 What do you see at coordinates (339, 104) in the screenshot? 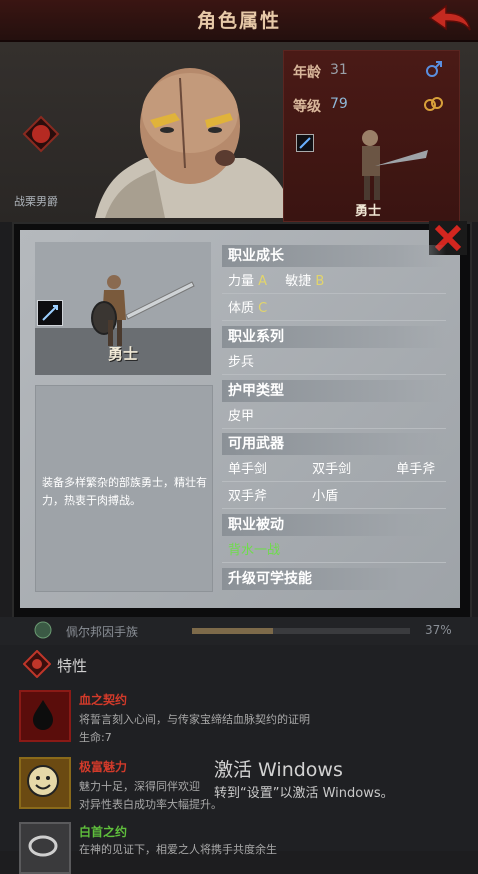
I see `level-value: 79` at bounding box center [339, 104].